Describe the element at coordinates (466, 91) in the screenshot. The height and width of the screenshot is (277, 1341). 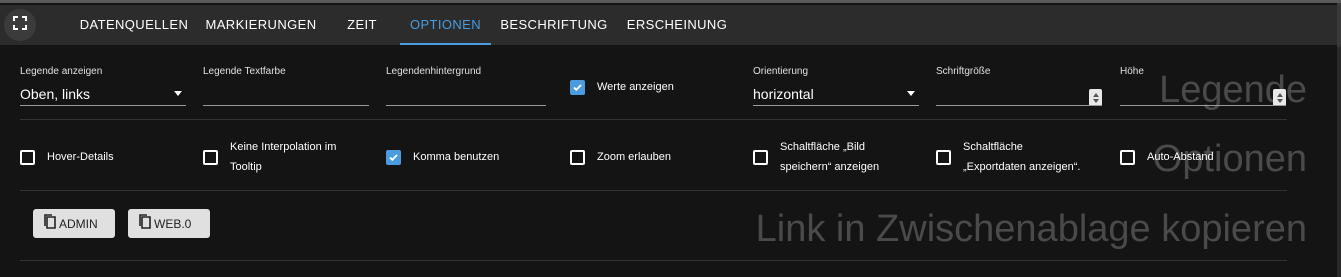
I see `legend-background-field: Legendenhintergrund` at that location.